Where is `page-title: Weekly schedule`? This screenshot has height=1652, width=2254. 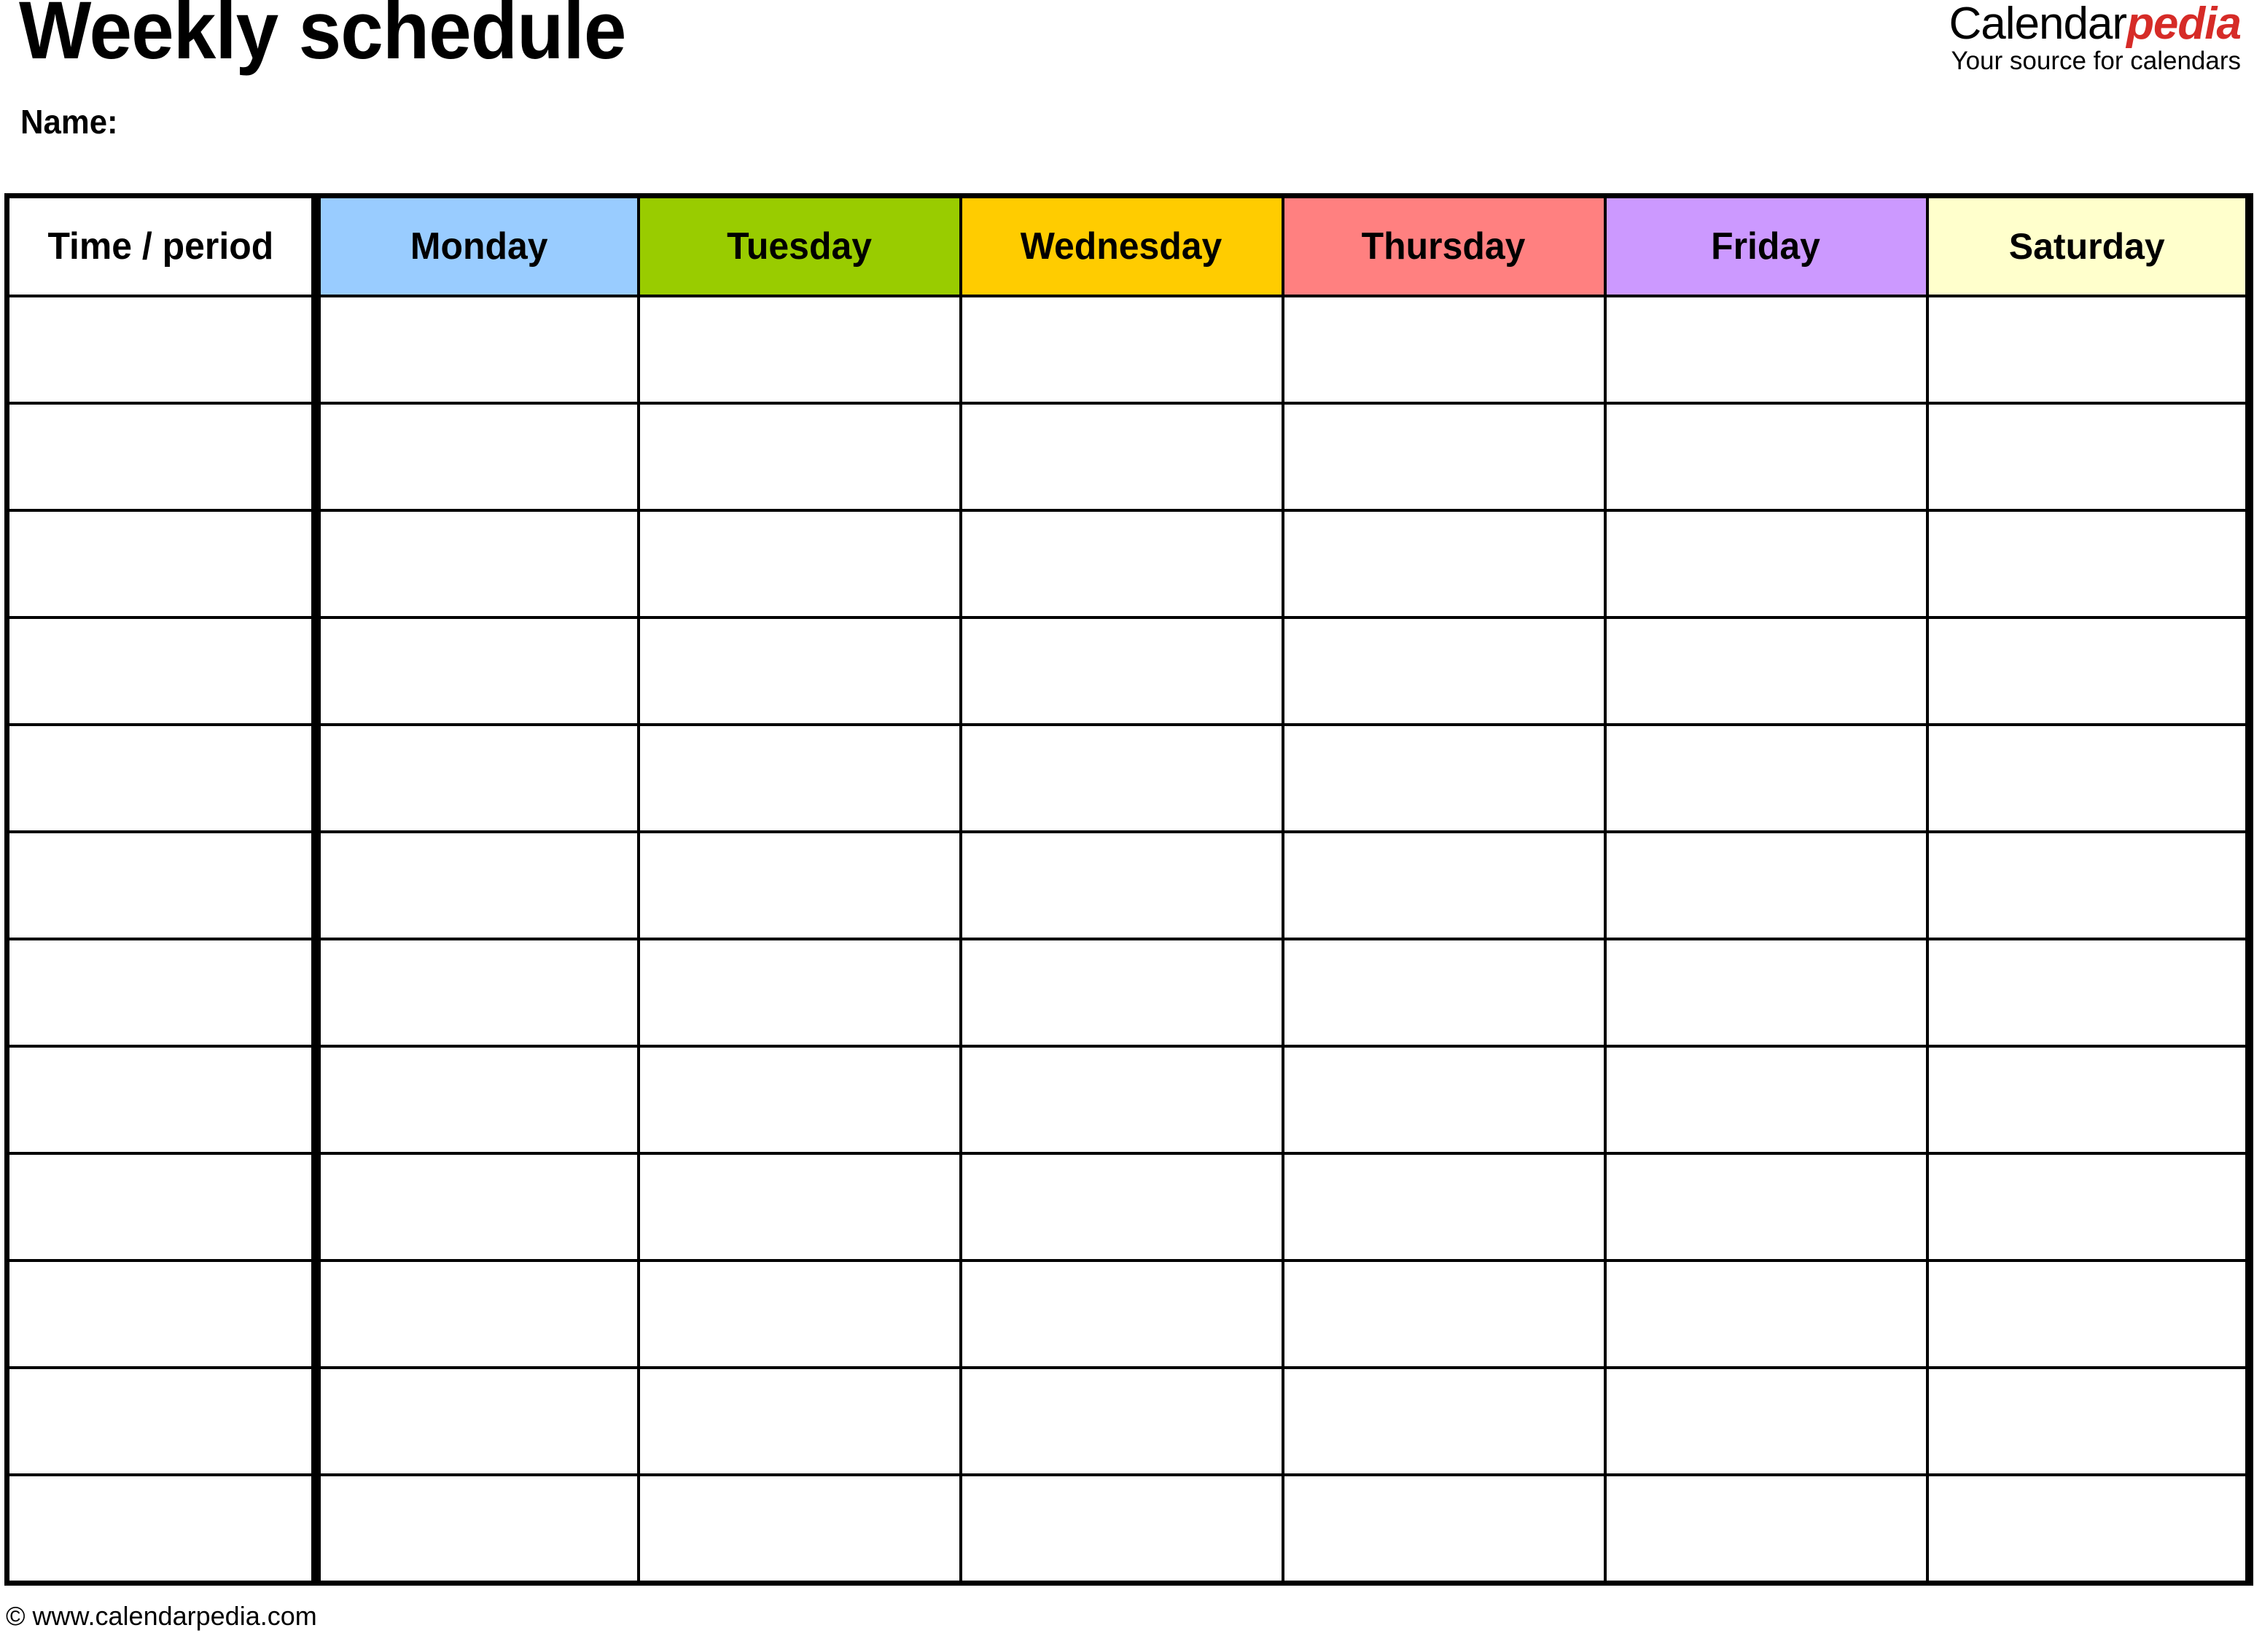 page-title: Weekly schedule is located at coordinates (322, 38).